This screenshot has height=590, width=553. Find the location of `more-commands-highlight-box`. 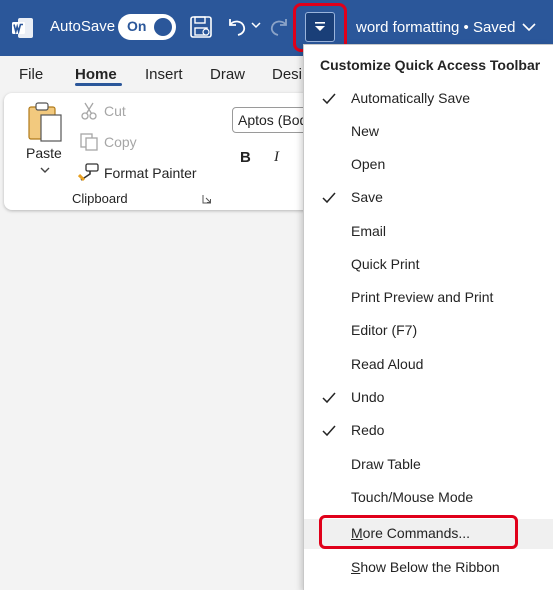

more-commands-highlight-box is located at coordinates (418, 532).